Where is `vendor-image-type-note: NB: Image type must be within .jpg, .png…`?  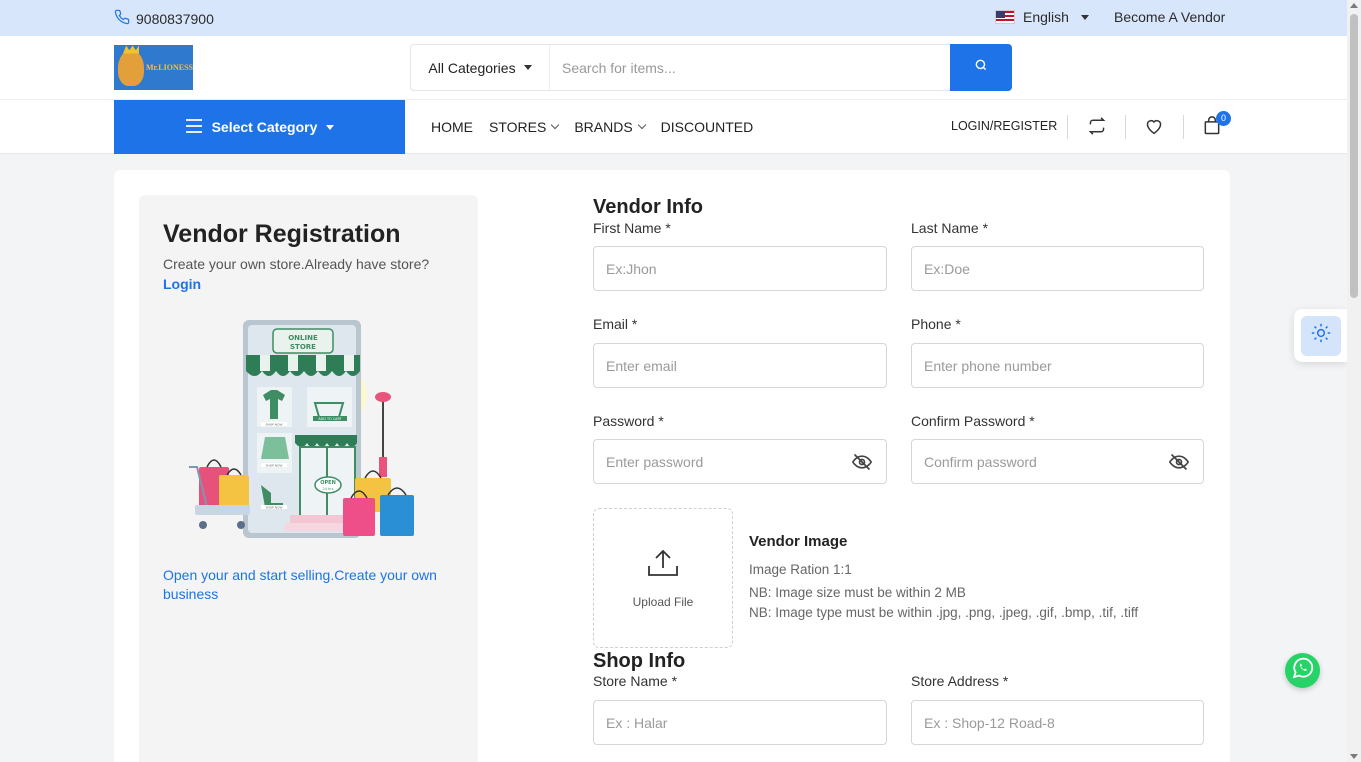 vendor-image-type-note: NB: Image type must be within .jpg, .png… is located at coordinates (944, 612).